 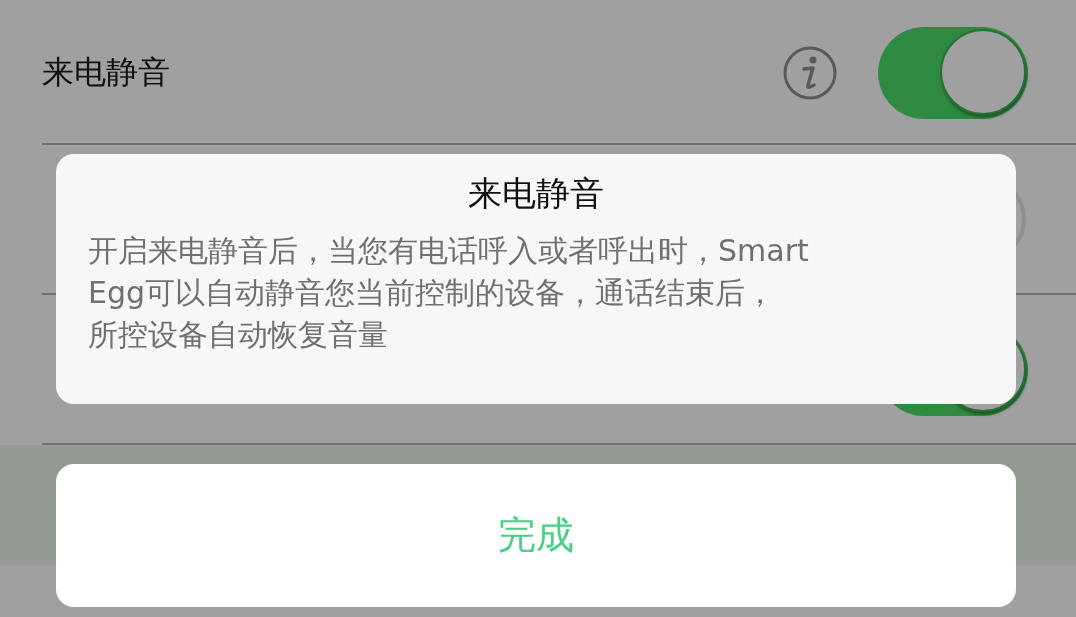 I want to click on dialog-message-line: Egg可以自动静音您当前控制的设备，通话结束后，, so click(x=432, y=293).